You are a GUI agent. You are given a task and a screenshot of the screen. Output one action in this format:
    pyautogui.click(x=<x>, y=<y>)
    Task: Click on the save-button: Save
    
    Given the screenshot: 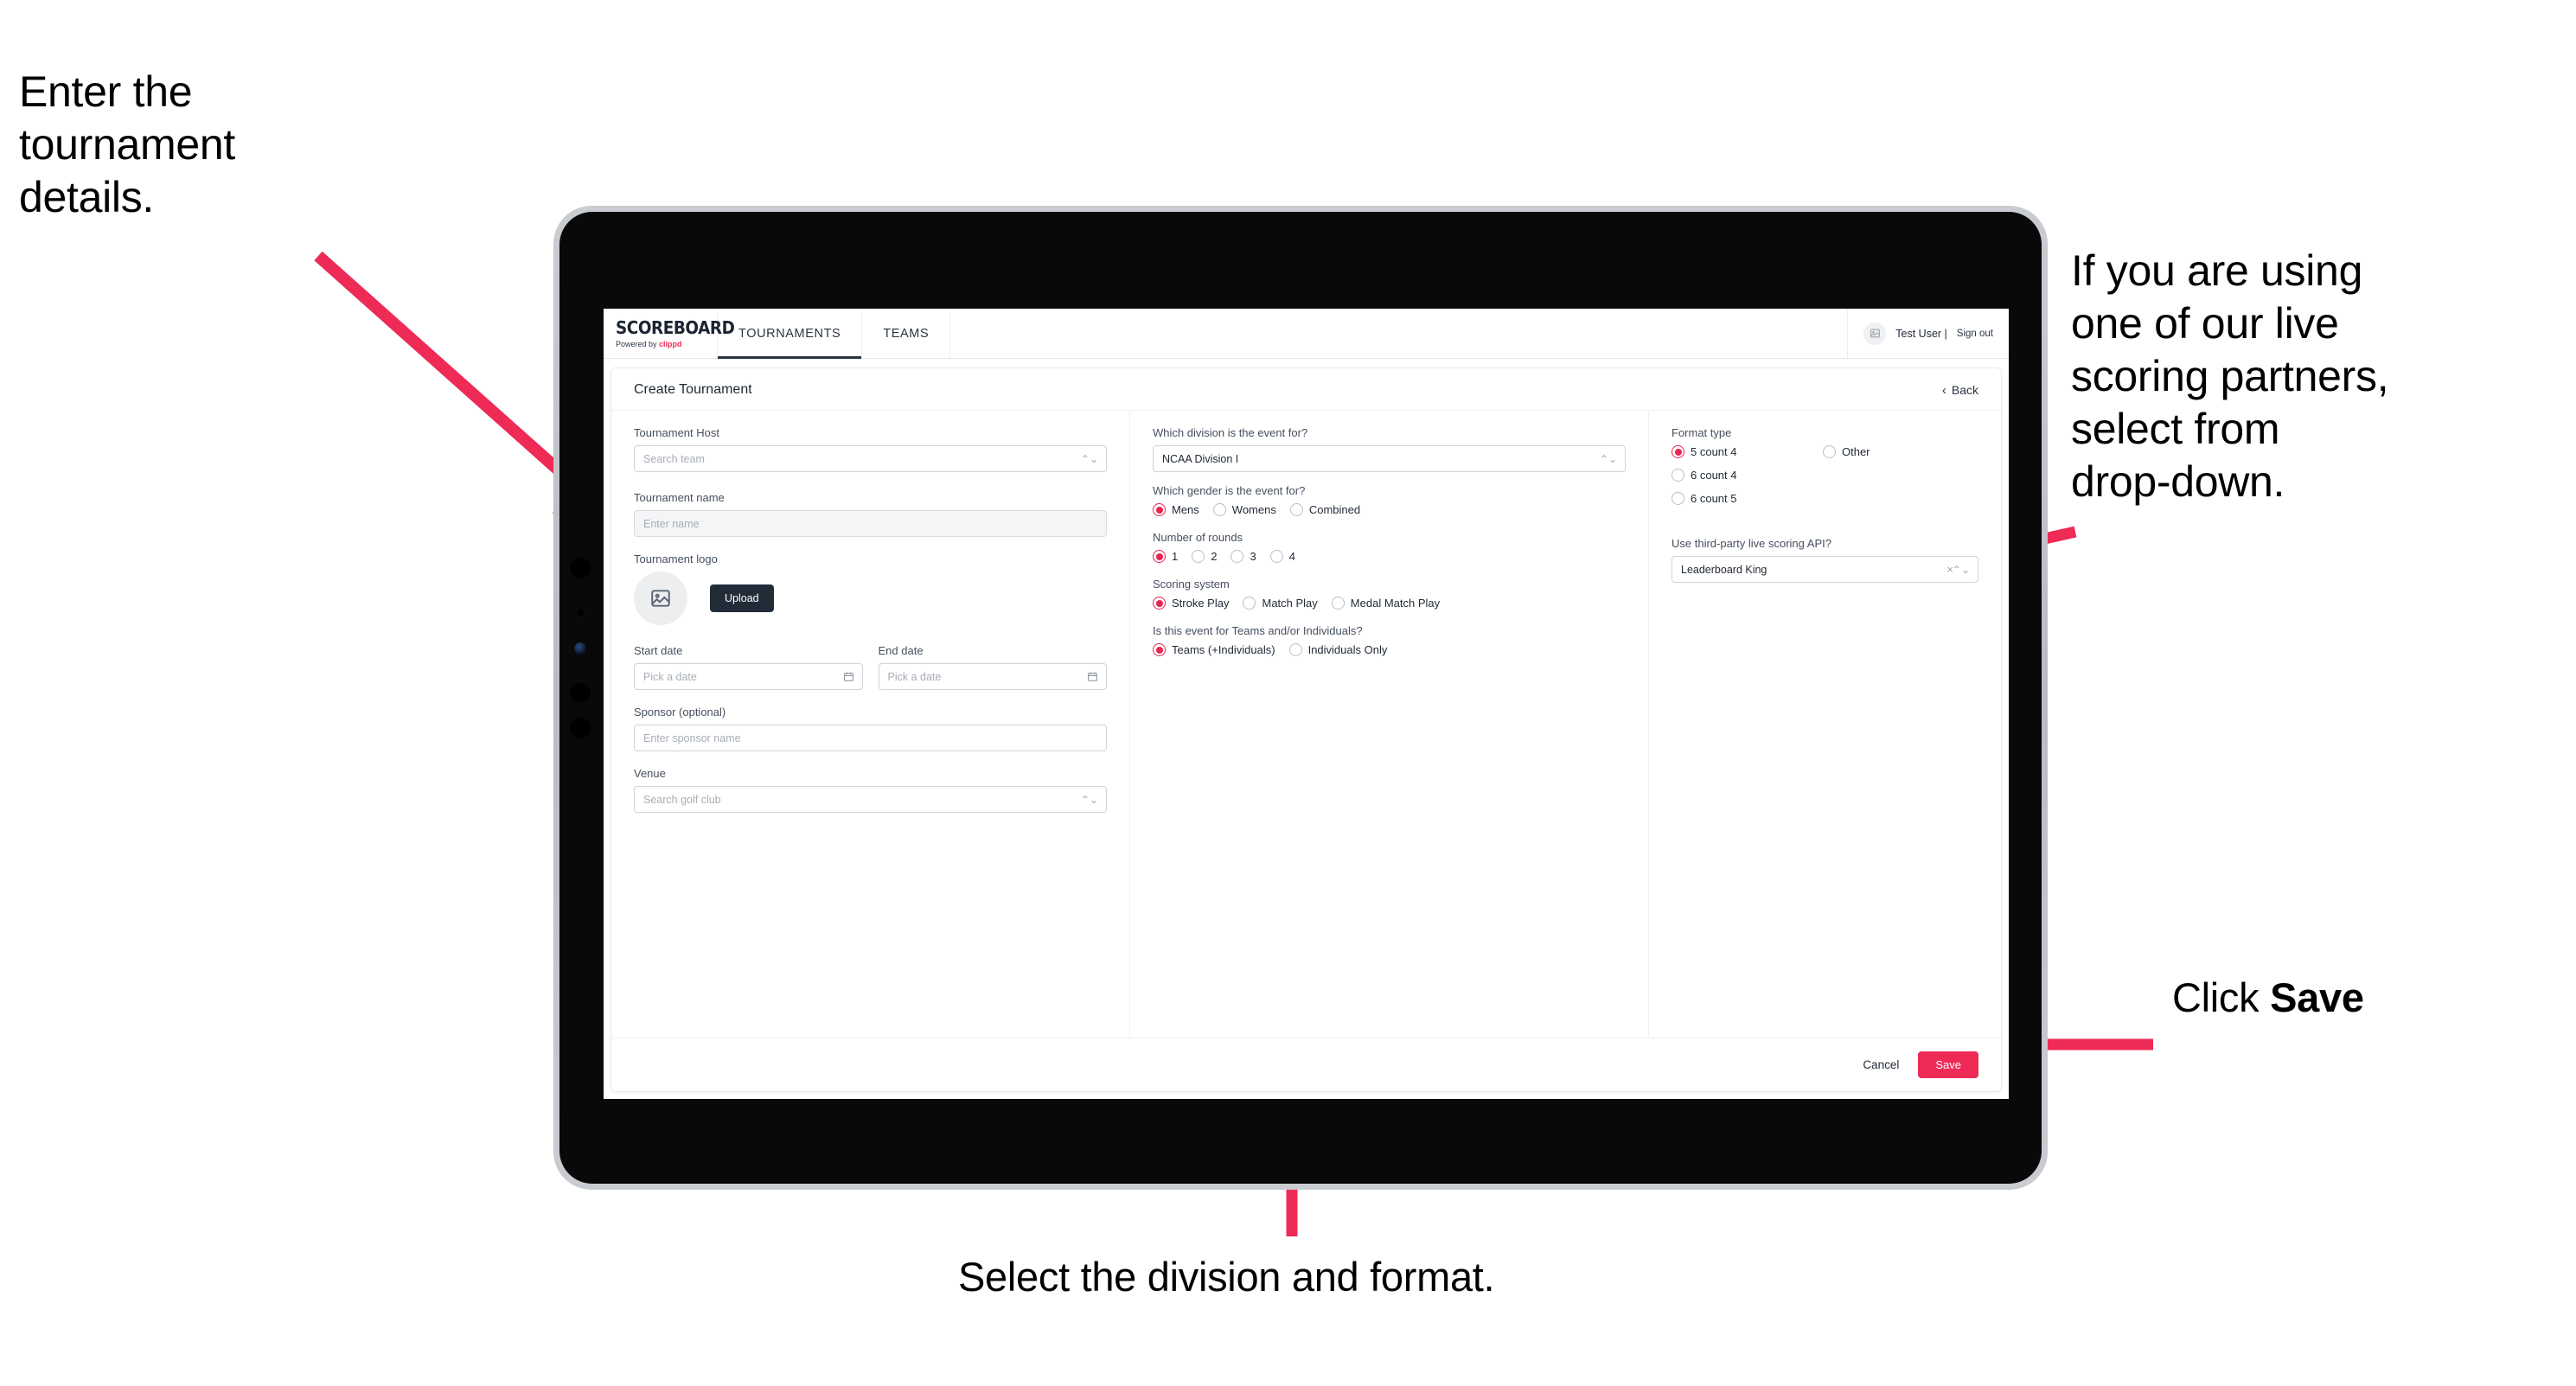 What is the action you would take?
    pyautogui.click(x=1948, y=1064)
    